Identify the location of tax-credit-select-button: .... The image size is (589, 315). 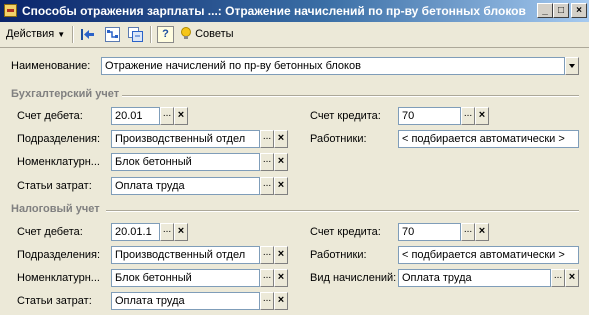
(468, 232).